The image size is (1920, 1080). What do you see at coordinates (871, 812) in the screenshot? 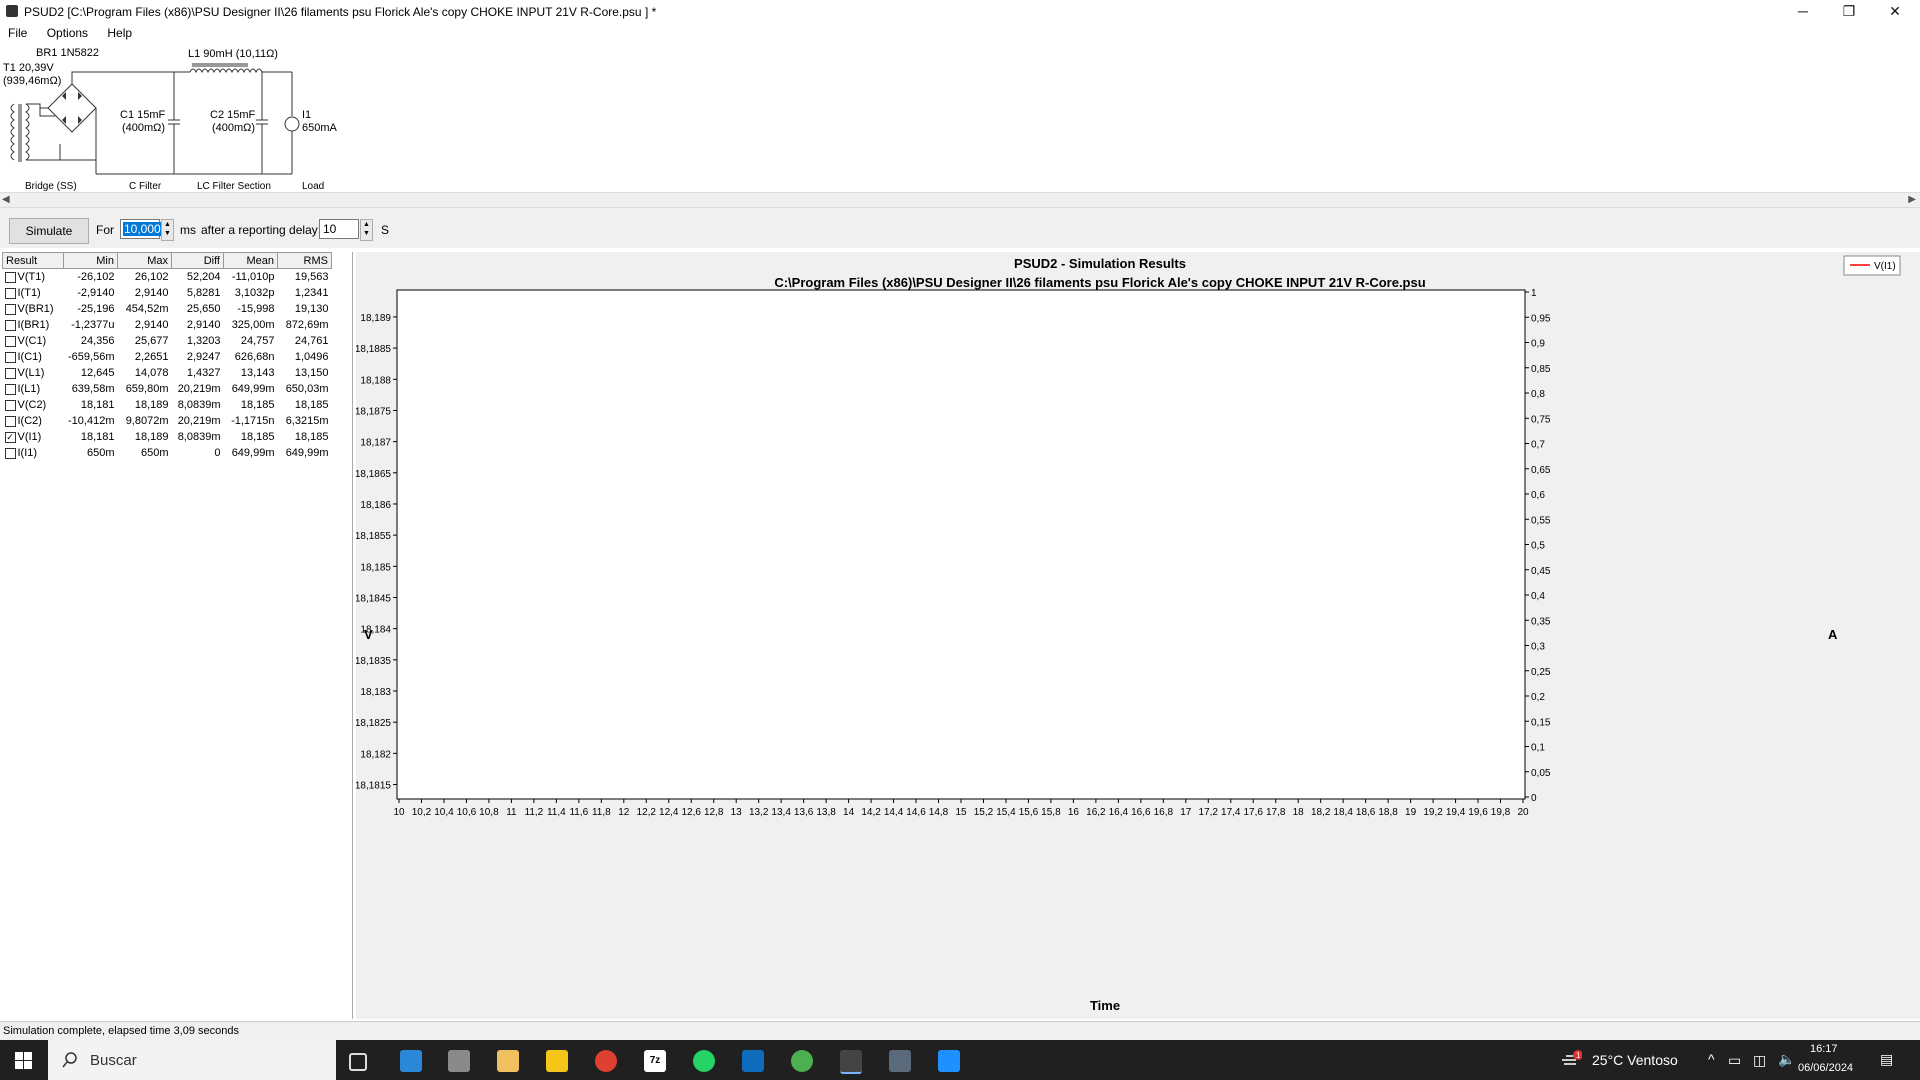
I see `x-tick-label: 14,2` at bounding box center [871, 812].